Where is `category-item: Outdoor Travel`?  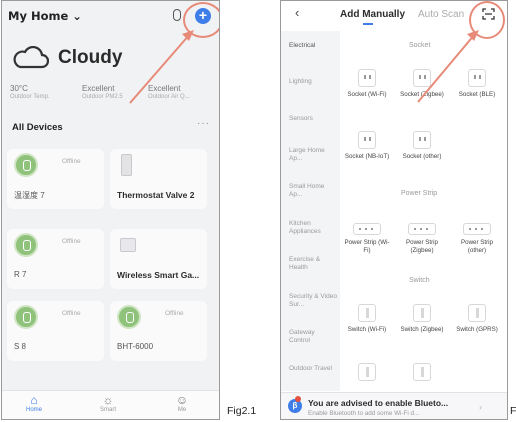 category-item: Outdoor Travel is located at coordinates (313, 369).